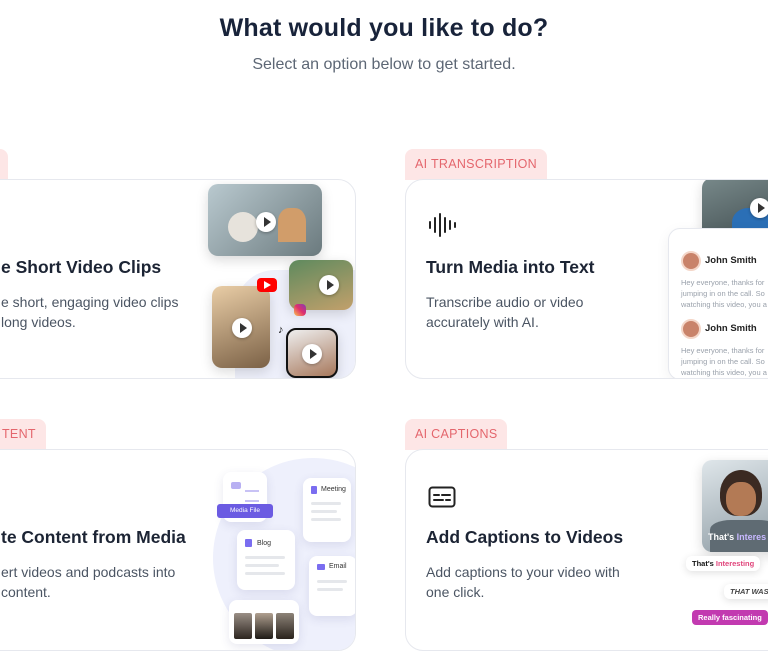 Image resolution: width=768 pixels, height=672 pixels. I want to click on video-thumbnail: That's Interes, so click(735, 506).